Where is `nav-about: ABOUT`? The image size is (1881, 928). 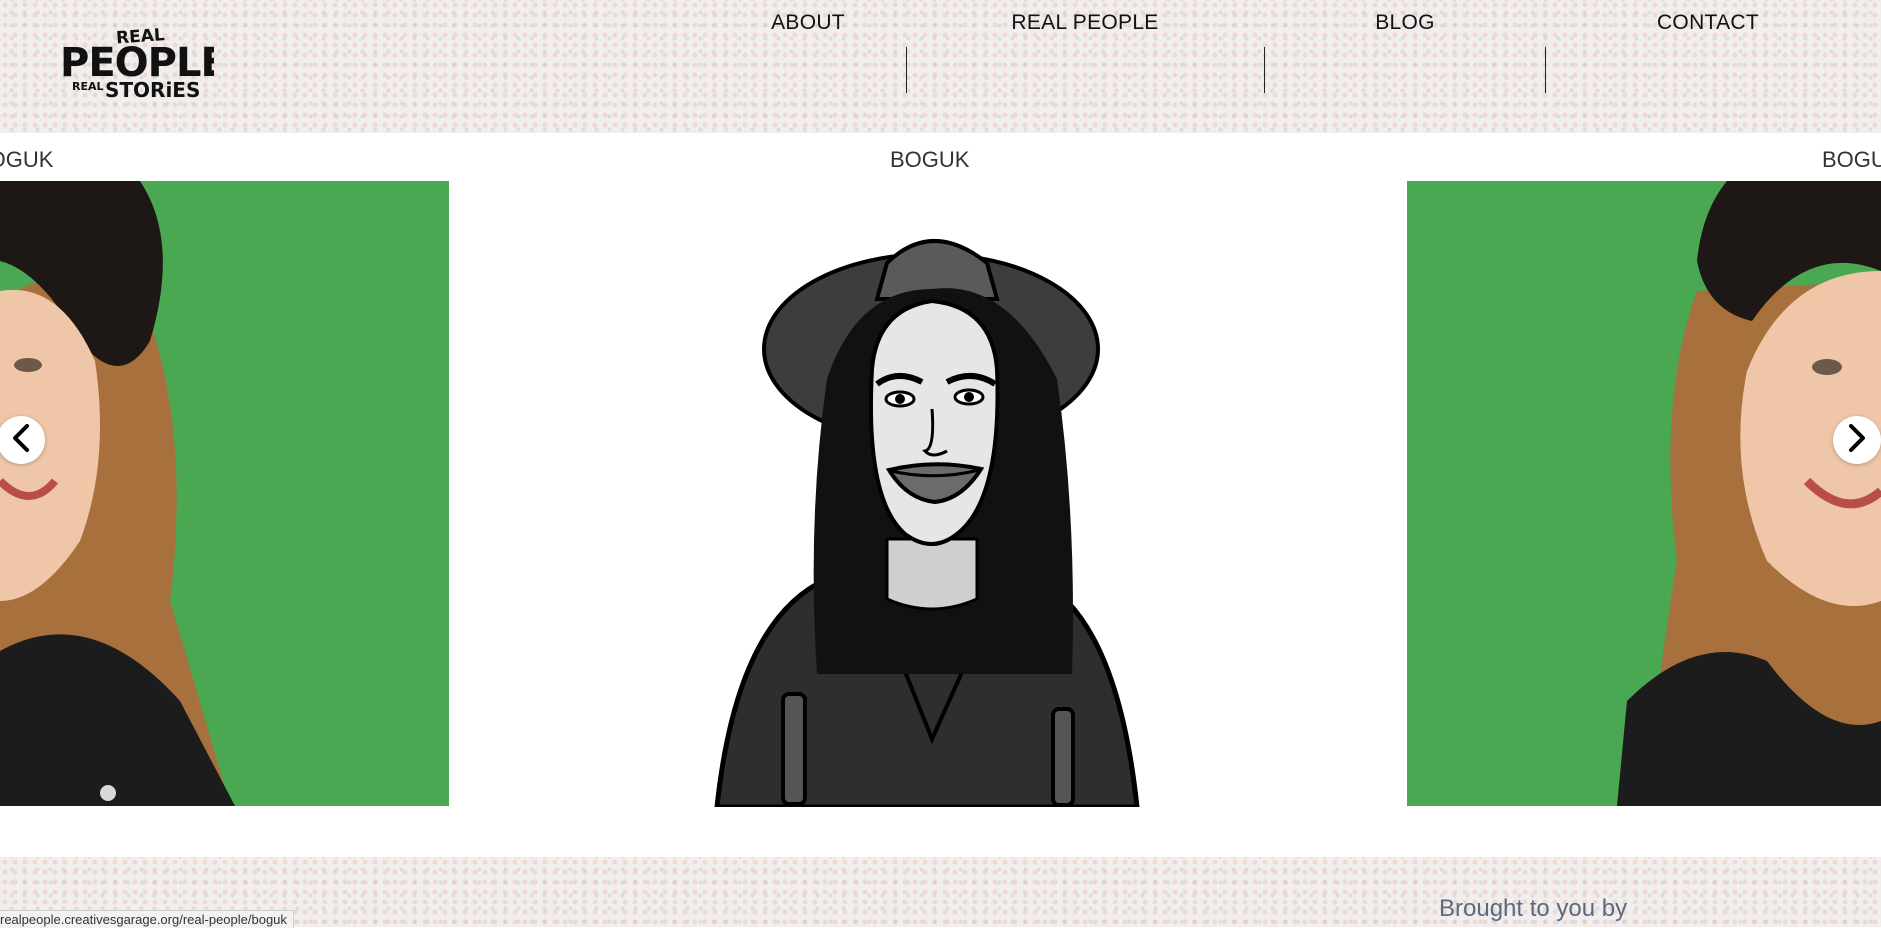 nav-about: ABOUT is located at coordinates (808, 23).